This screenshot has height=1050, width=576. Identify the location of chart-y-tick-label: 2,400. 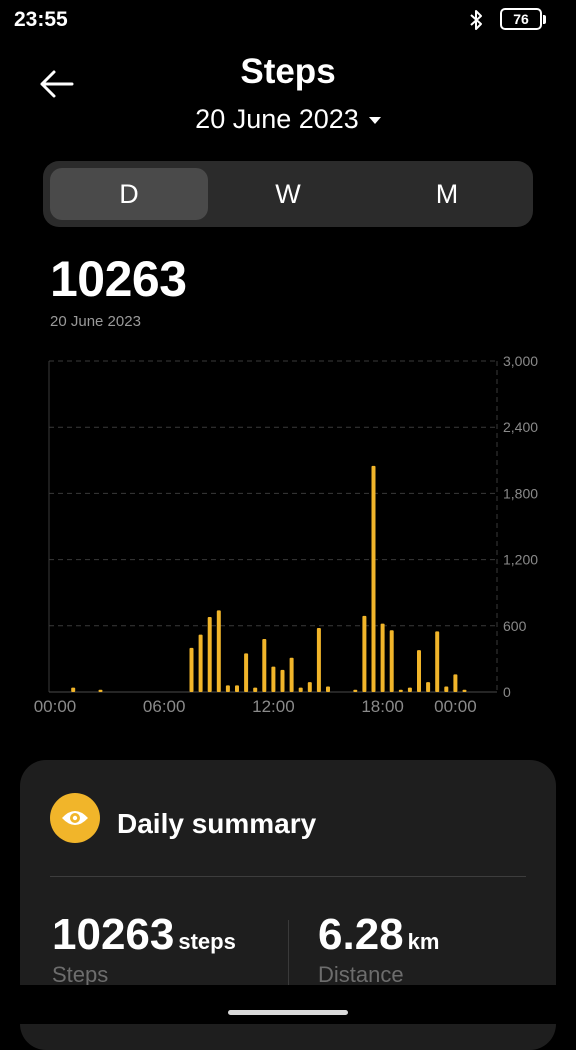
(520, 427).